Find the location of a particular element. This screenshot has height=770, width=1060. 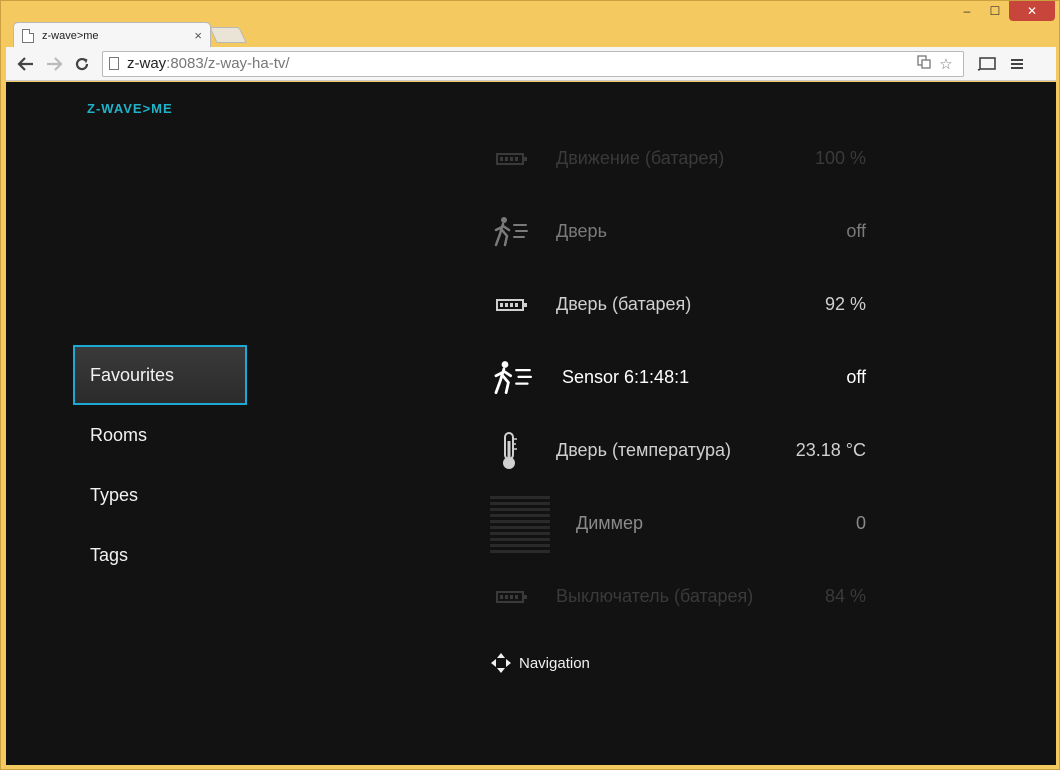

menu-item-types: Types is located at coordinates (160, 495).